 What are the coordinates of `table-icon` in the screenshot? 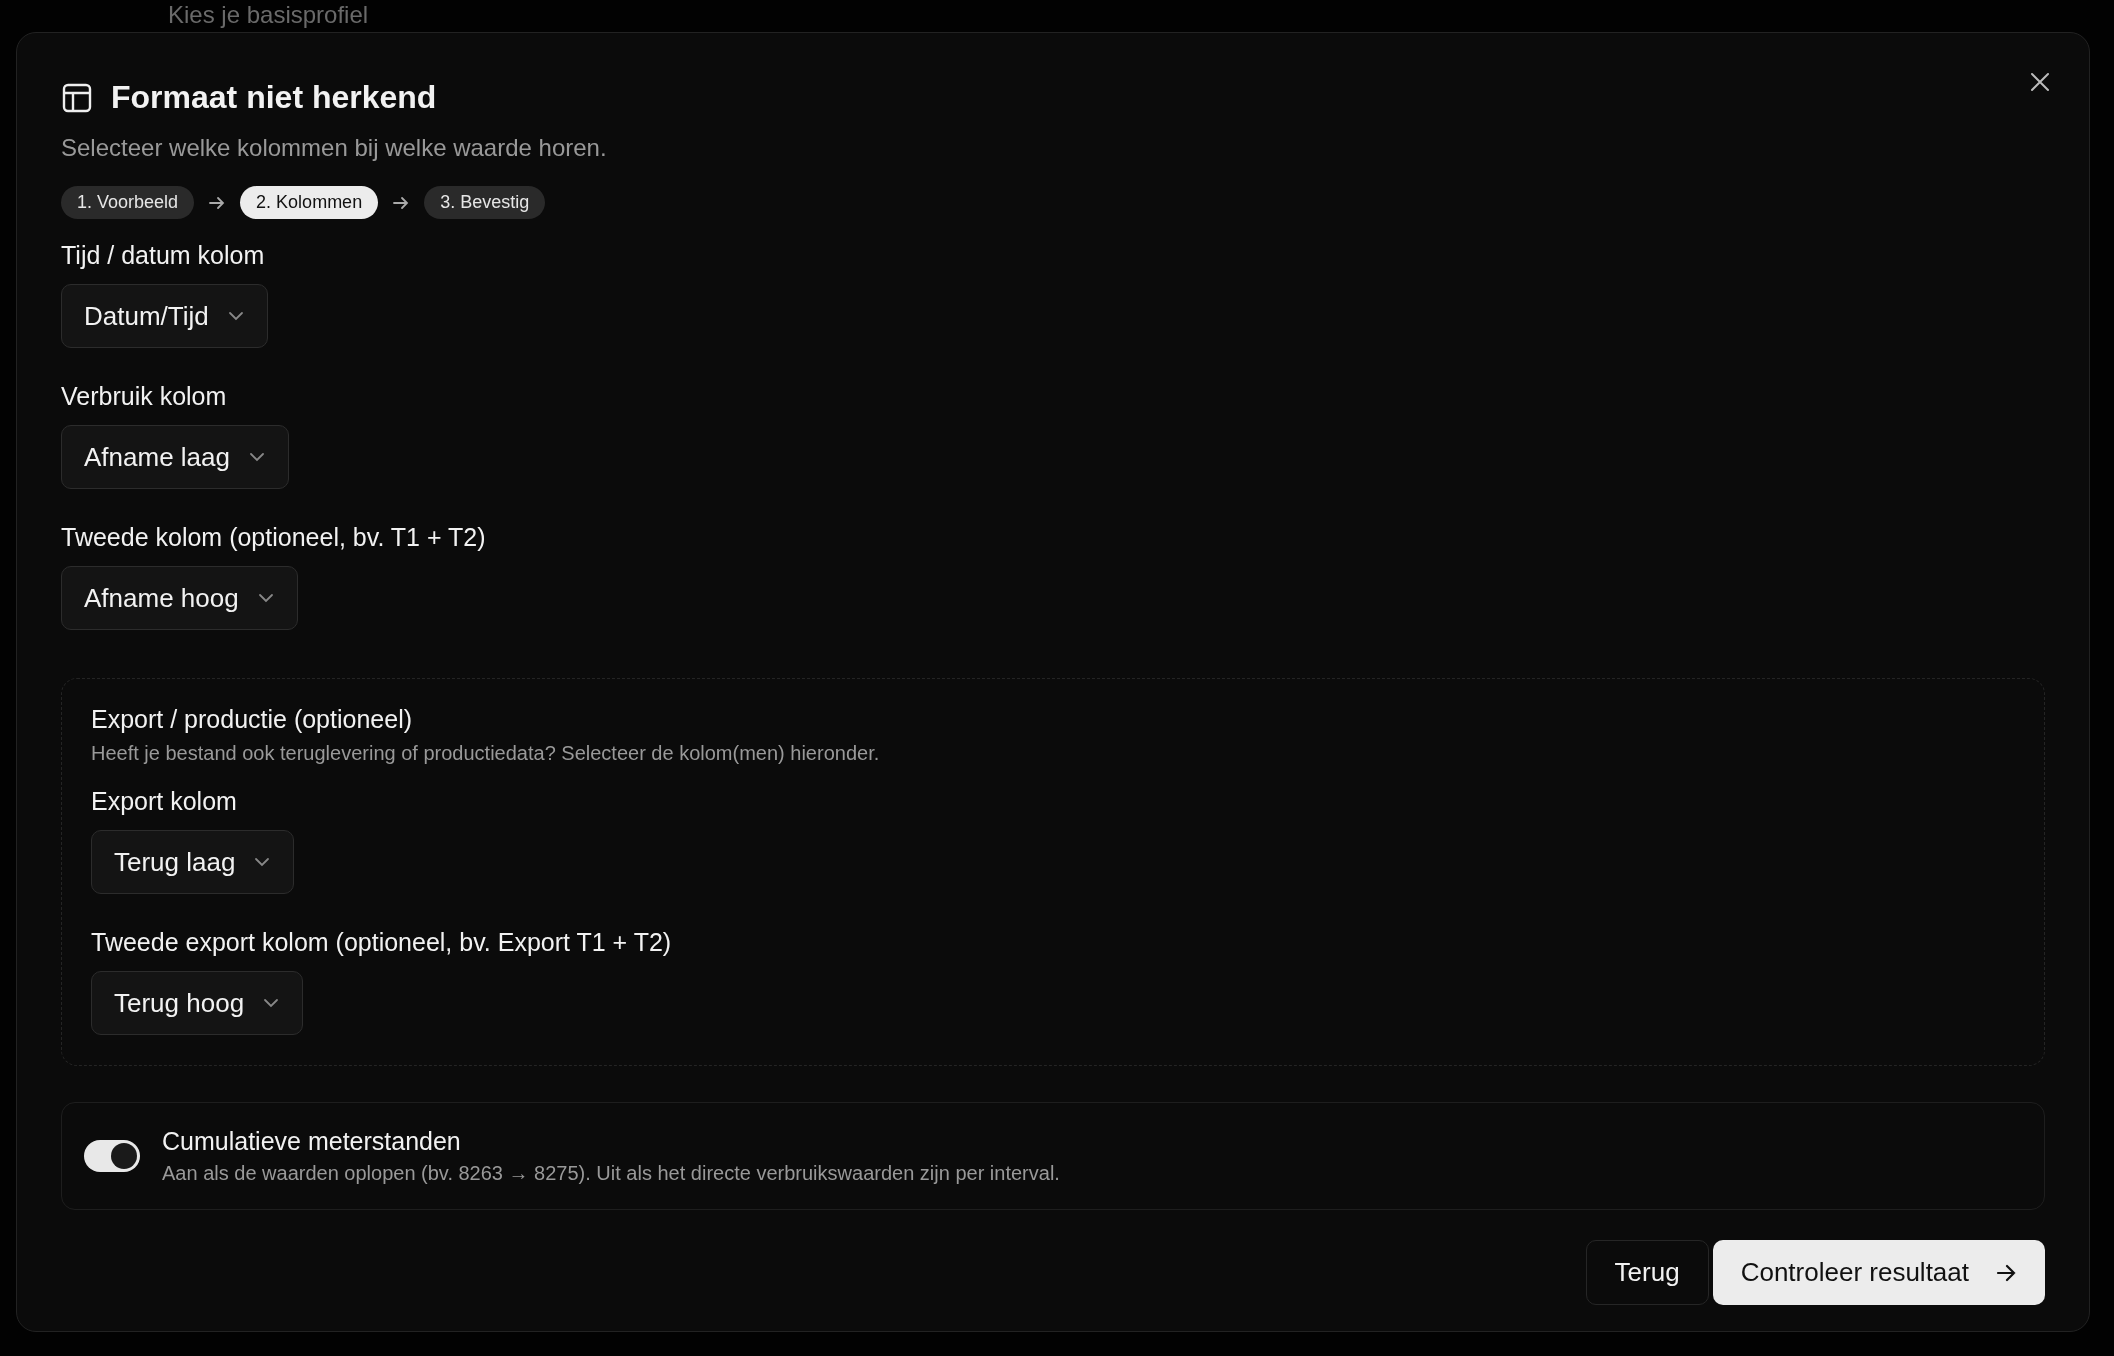 It's located at (77, 97).